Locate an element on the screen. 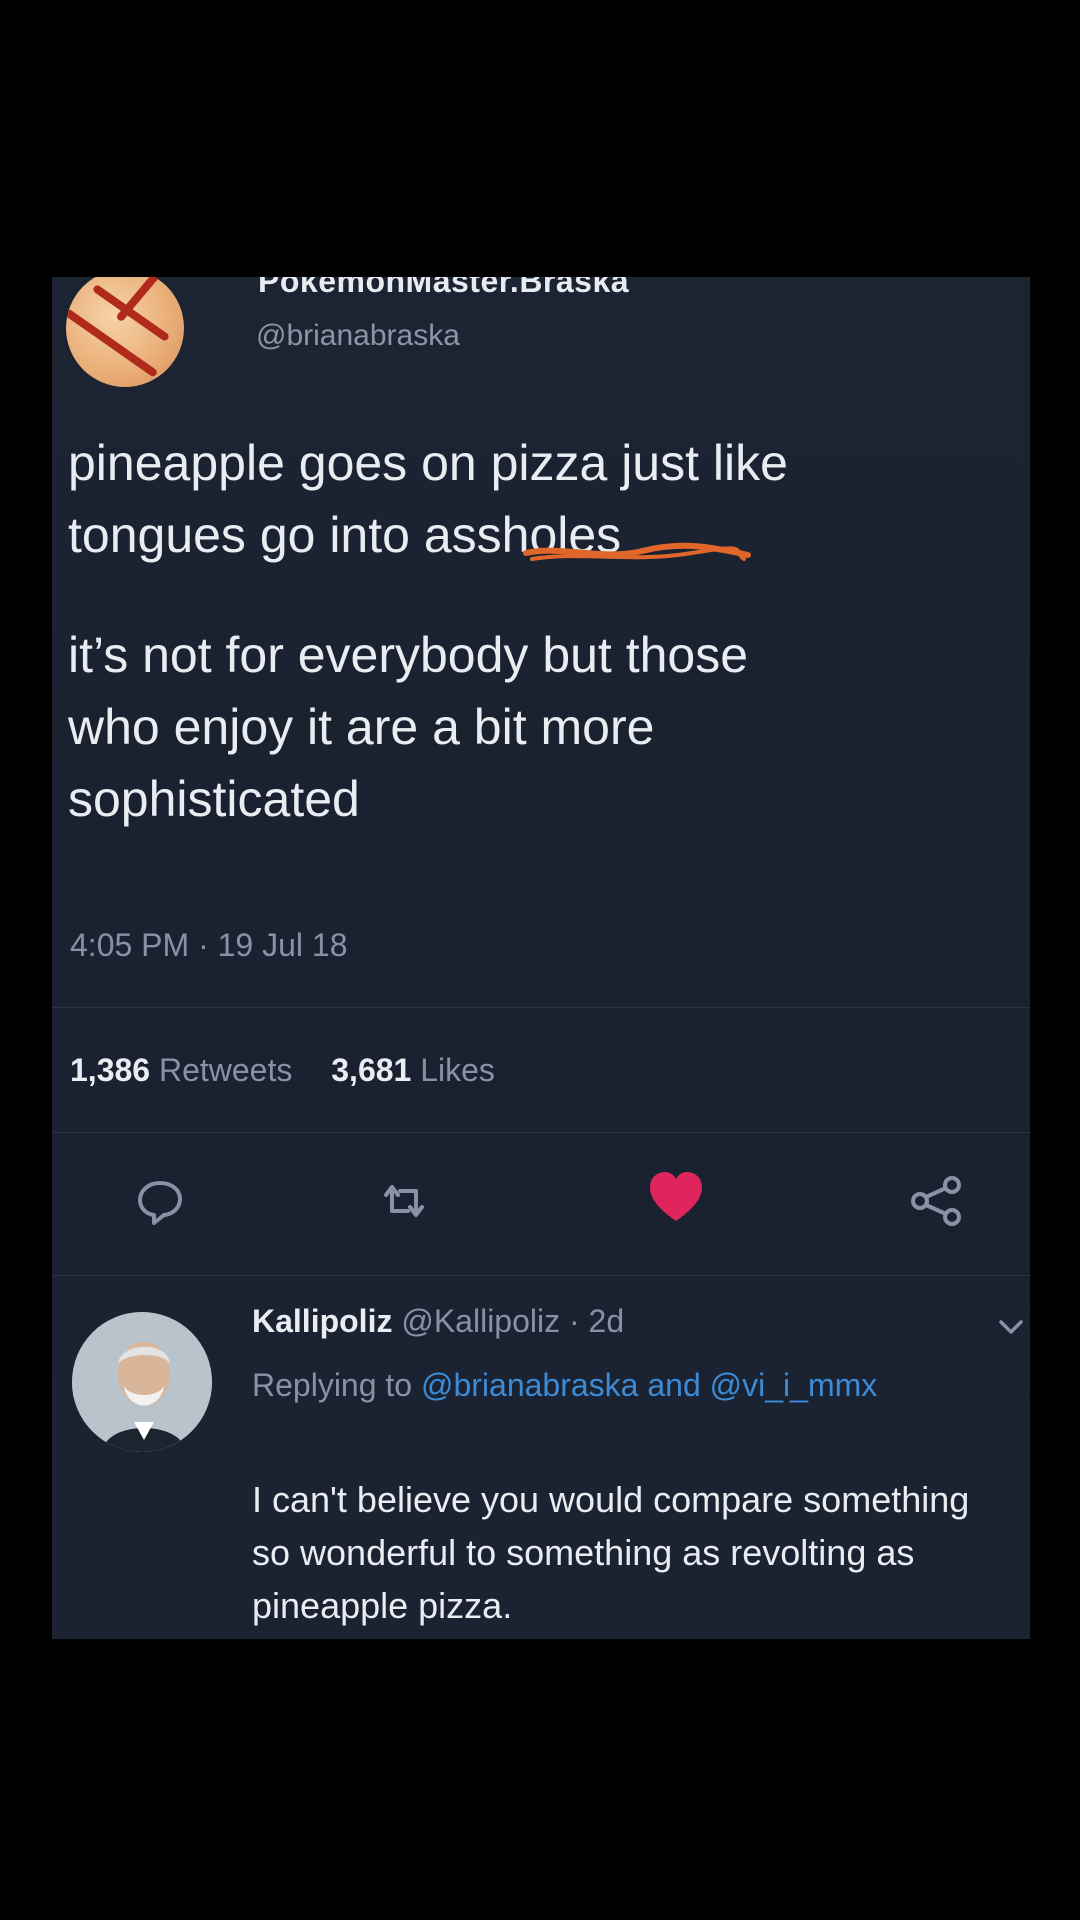 This screenshot has height=1920, width=1080. censor-scribble is located at coordinates (637, 551).